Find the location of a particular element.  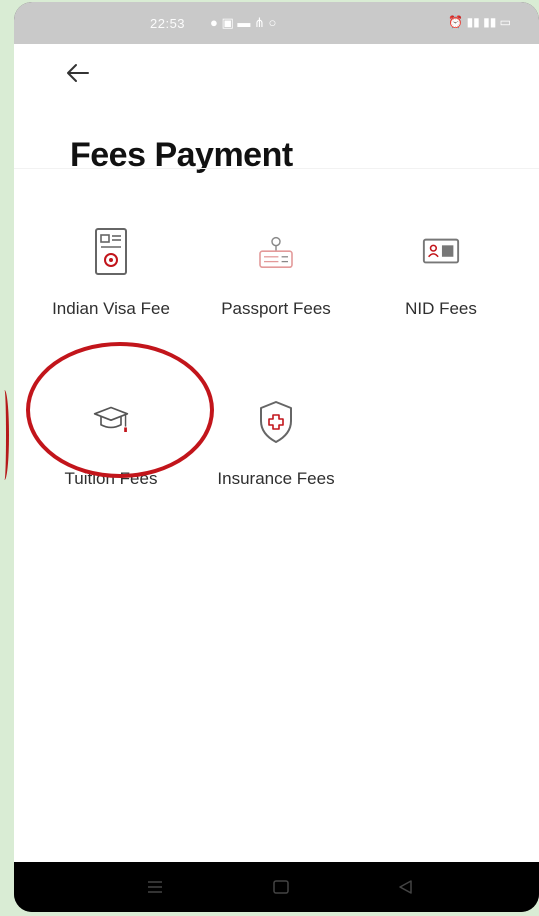

annotation-side-mark is located at coordinates (4, 435).